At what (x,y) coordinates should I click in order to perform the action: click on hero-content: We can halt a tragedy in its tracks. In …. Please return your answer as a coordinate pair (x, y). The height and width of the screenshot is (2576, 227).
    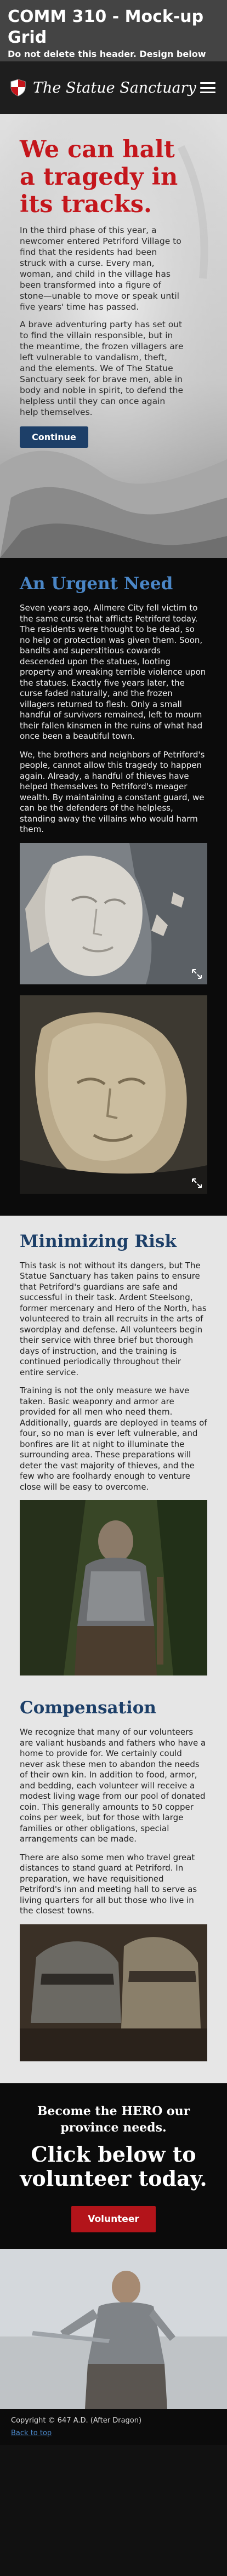
    Looking at the image, I should click on (102, 292).